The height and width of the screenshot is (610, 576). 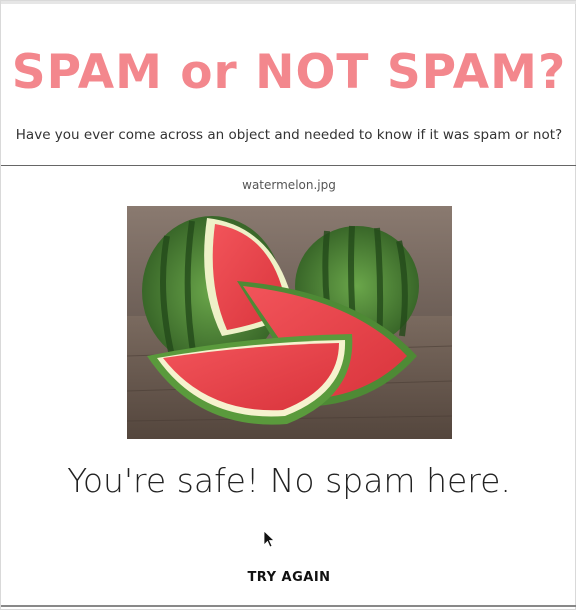 I want to click on result-message: You're safe! No spam here., so click(x=289, y=480).